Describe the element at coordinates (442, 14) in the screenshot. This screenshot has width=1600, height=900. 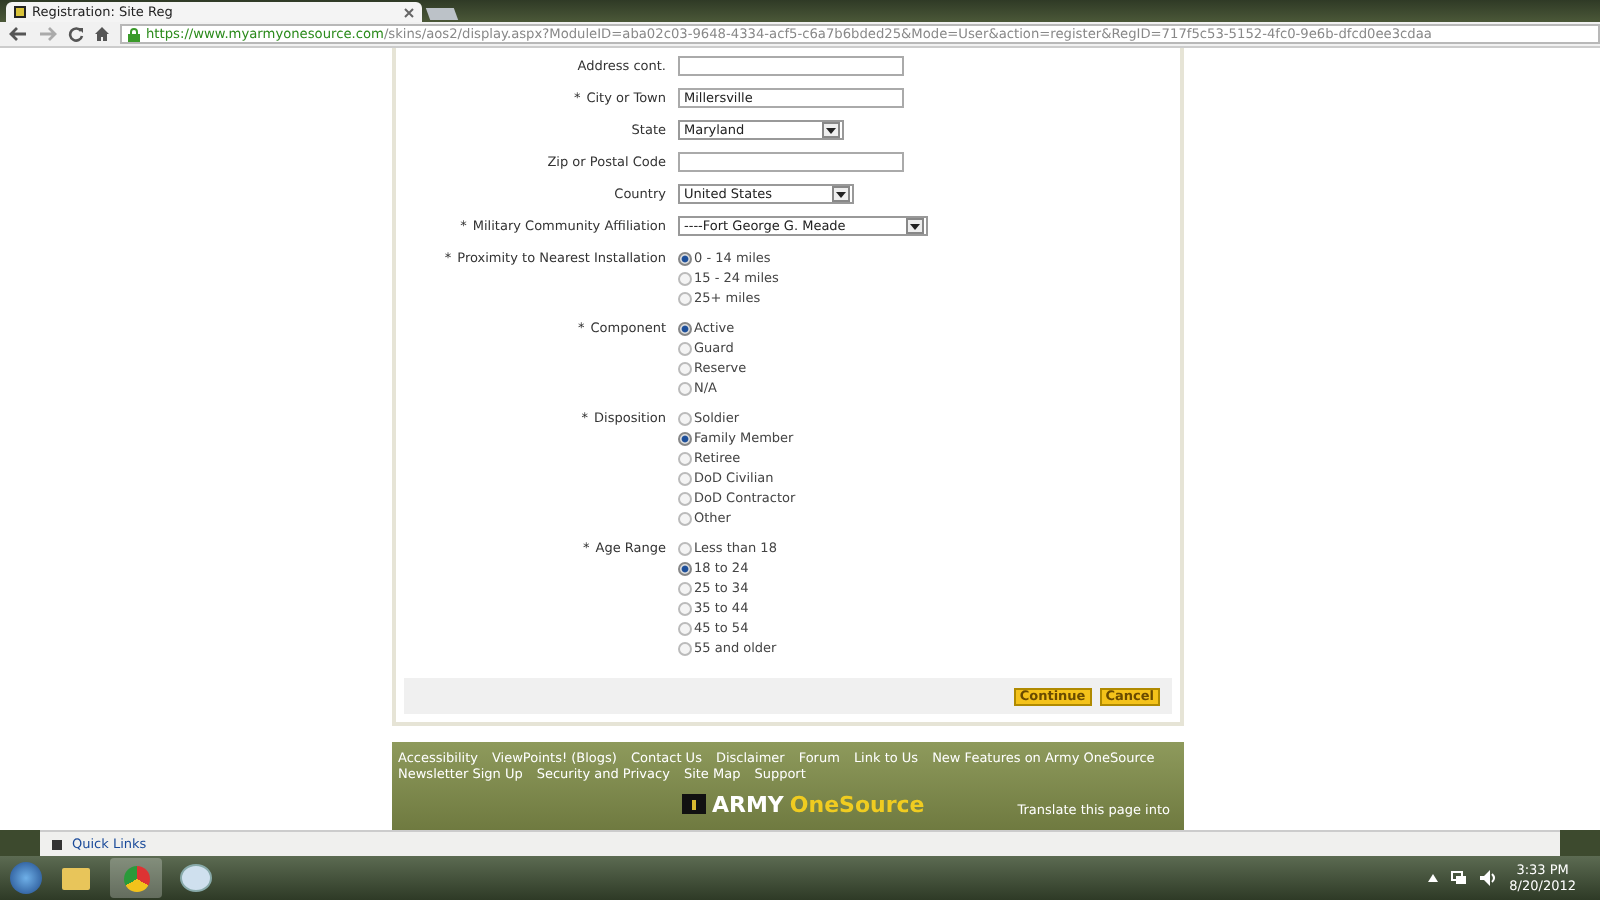
I see `new-tab-button` at that location.